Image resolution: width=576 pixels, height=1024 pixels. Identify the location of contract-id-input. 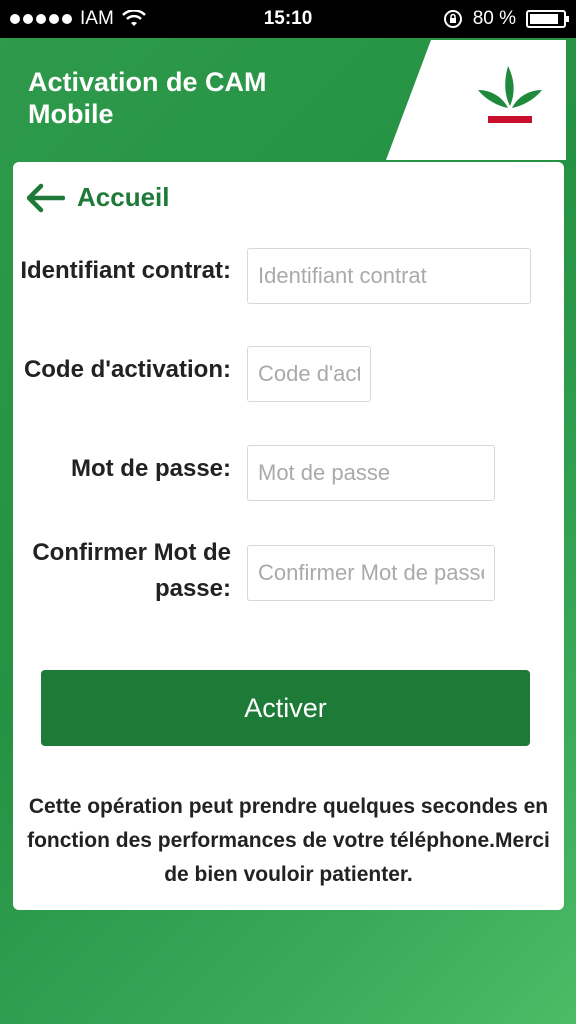
(389, 276).